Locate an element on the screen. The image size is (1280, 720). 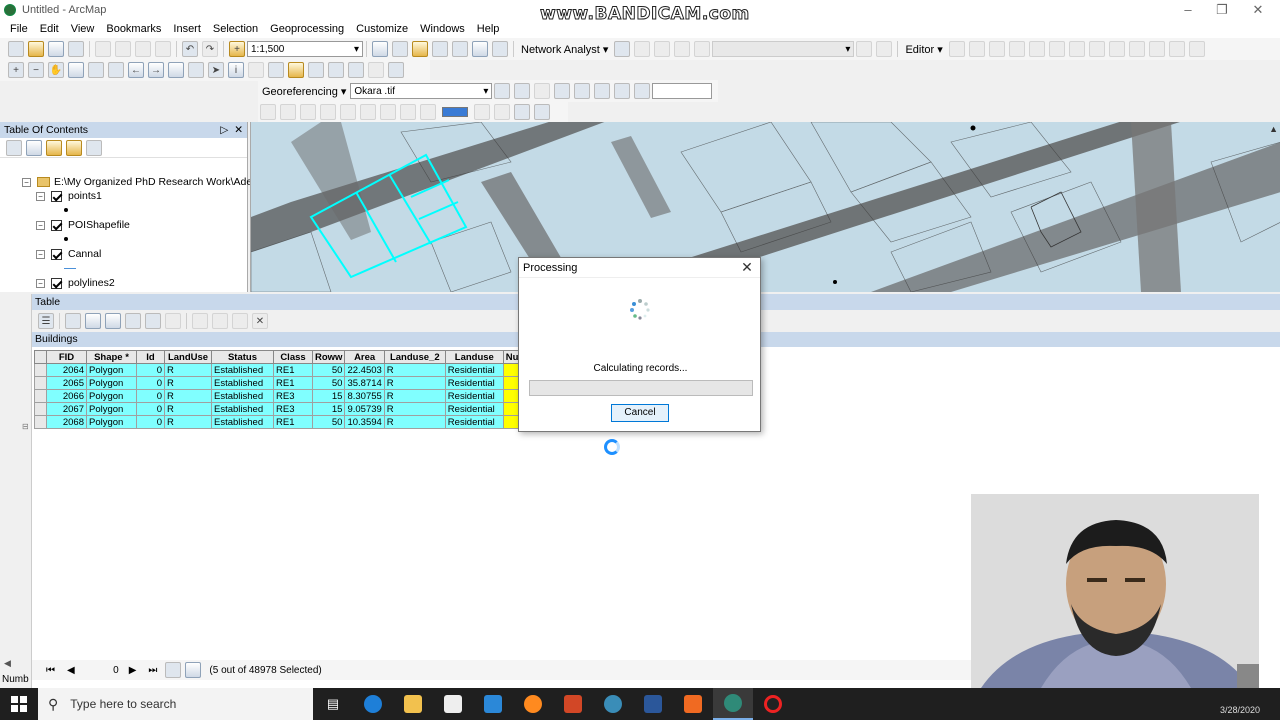
edit-tool-8-icon is located at coordinates (1096, 49).